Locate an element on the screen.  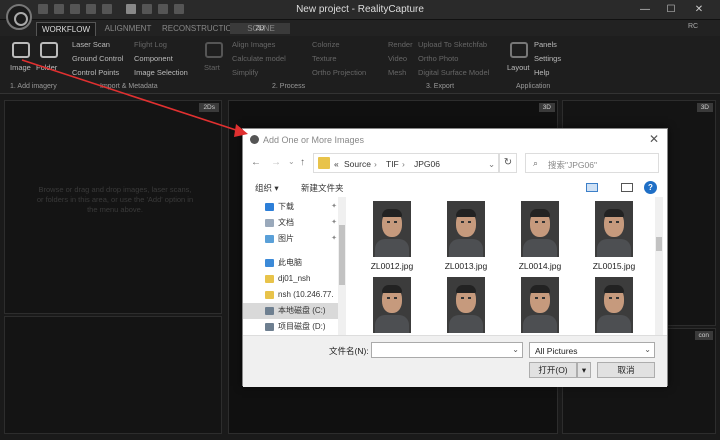
view-options-icon is located at coordinates (592, 187).